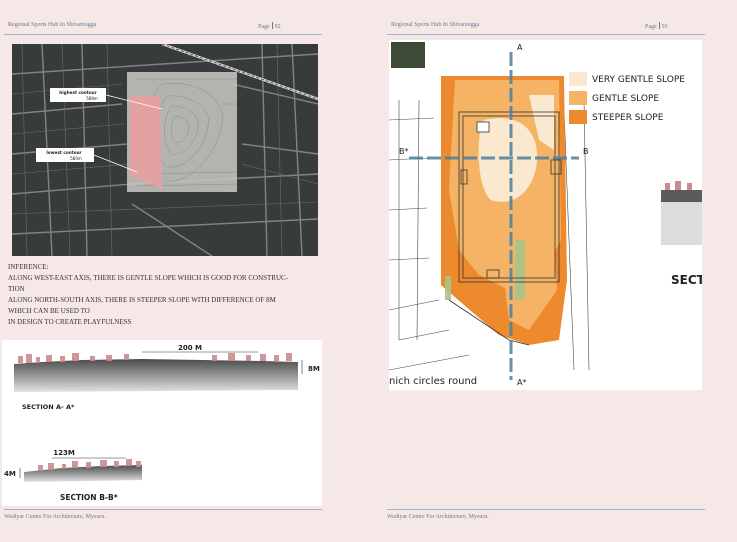 This screenshot has width=737, height=542. What do you see at coordinates (70, 322) in the screenshot?
I see `inference-line: IN DESIGN TO CREATE PLAYFULNESS` at bounding box center [70, 322].